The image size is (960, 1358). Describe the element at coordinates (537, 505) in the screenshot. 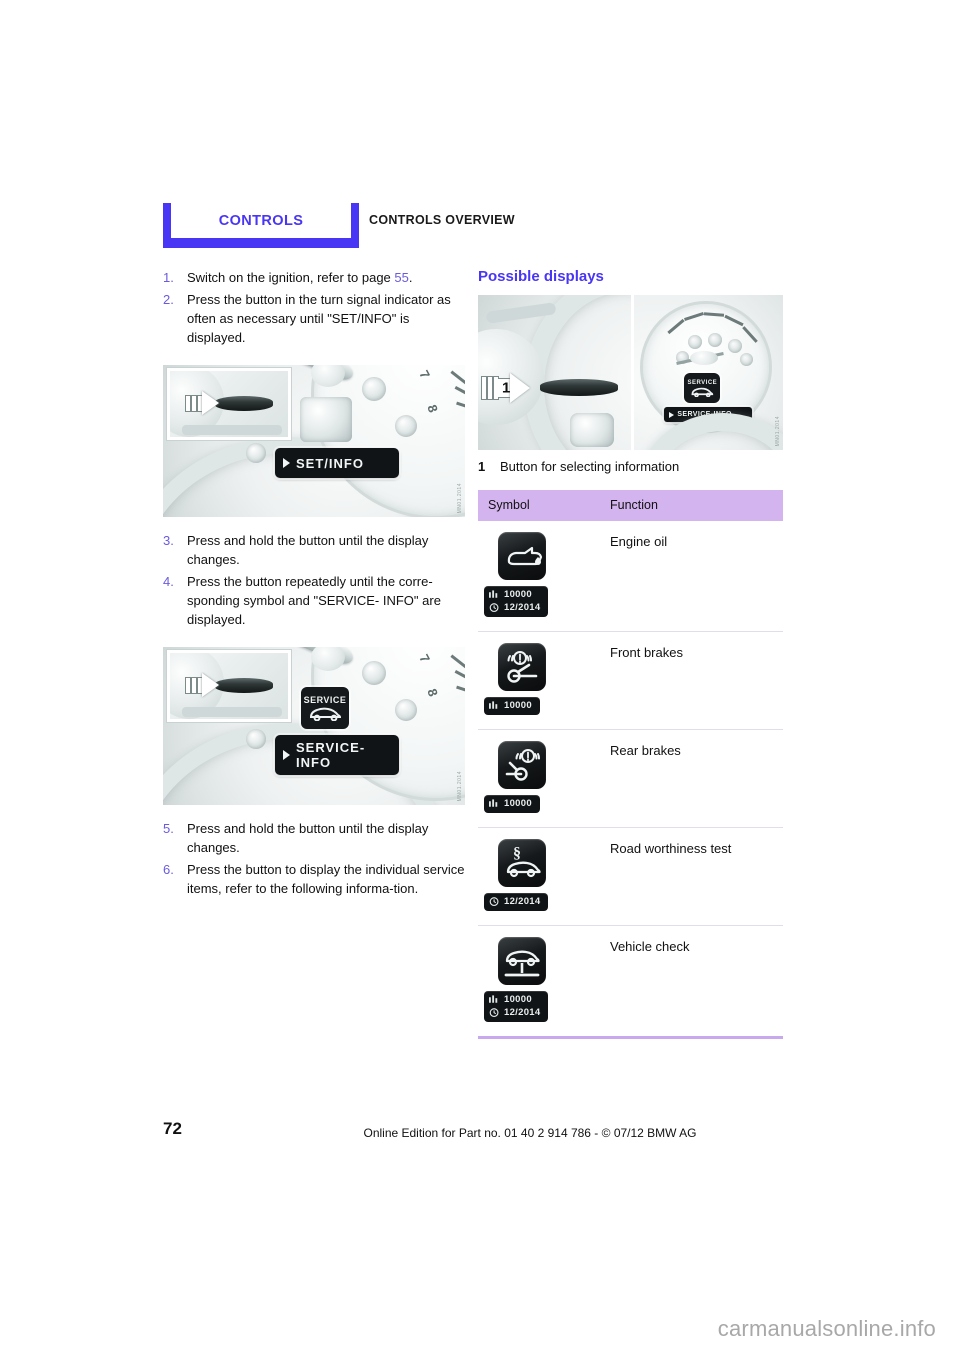

I see `column-header-symbol: Symbol` at that location.